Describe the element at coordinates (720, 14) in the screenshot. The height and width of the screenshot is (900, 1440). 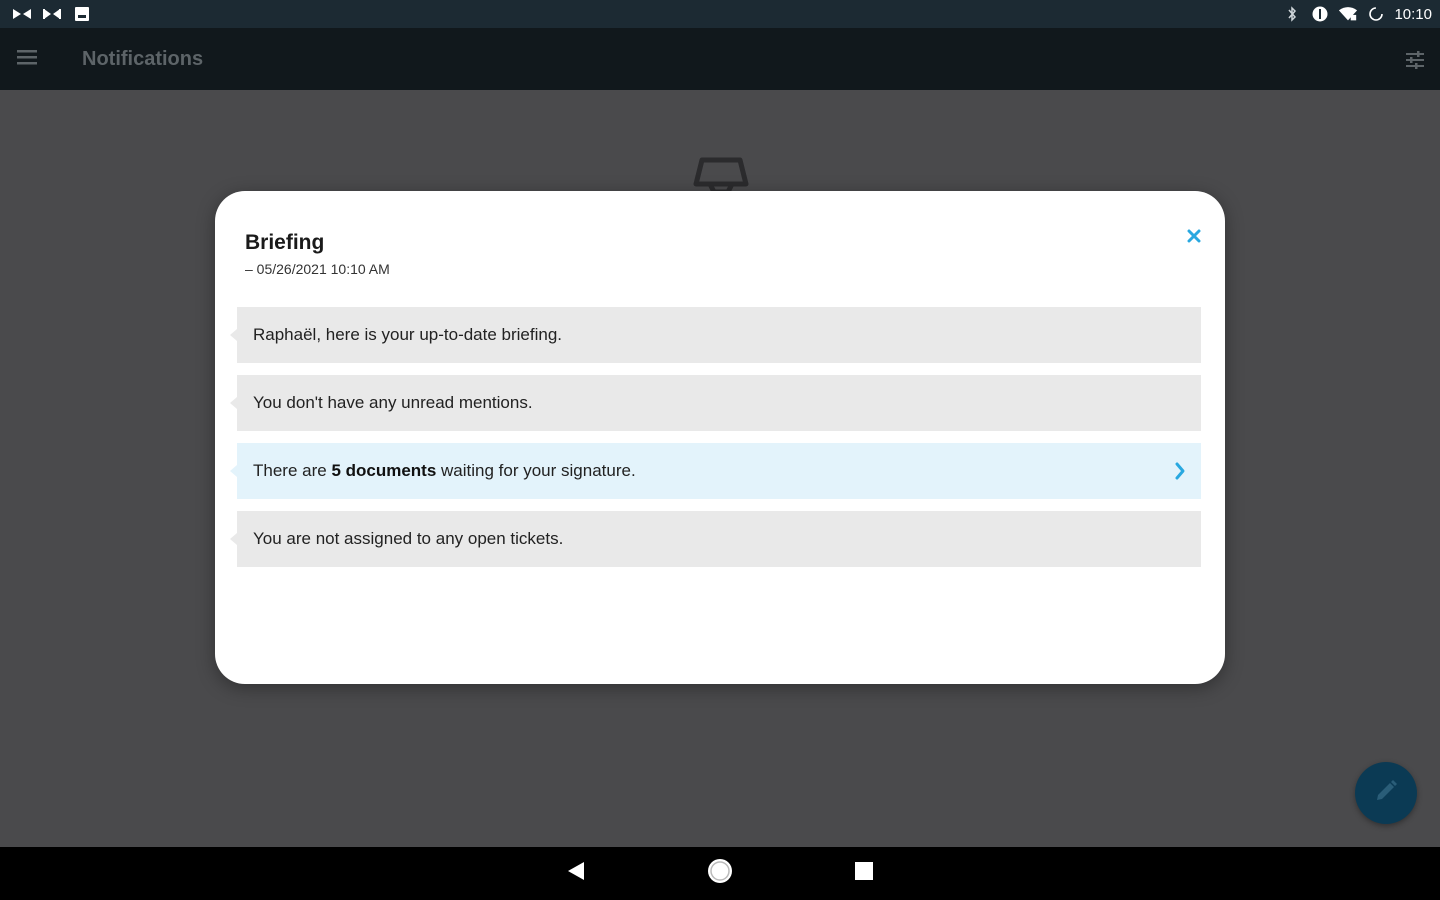
I see `status-bar: 10:10` at that location.